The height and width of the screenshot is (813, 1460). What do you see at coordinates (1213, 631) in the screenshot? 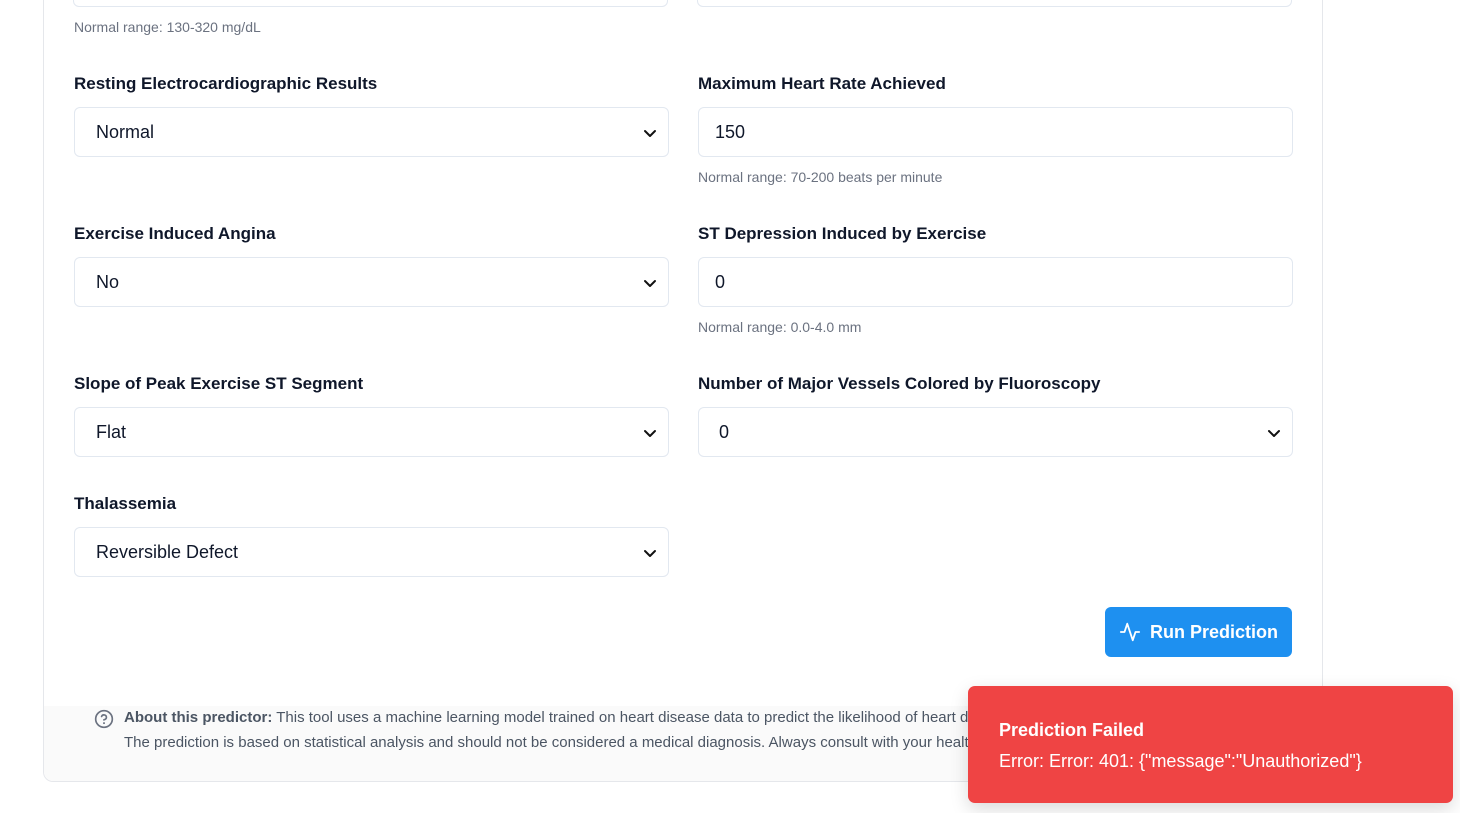
I see `run-prediction-label: Run Prediction` at bounding box center [1213, 631].